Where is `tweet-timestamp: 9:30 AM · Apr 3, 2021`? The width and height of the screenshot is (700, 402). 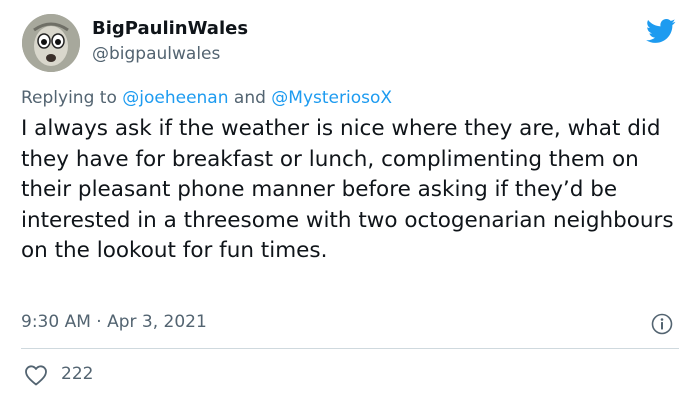
tweet-timestamp: 9:30 AM · Apr 3, 2021 is located at coordinates (114, 322).